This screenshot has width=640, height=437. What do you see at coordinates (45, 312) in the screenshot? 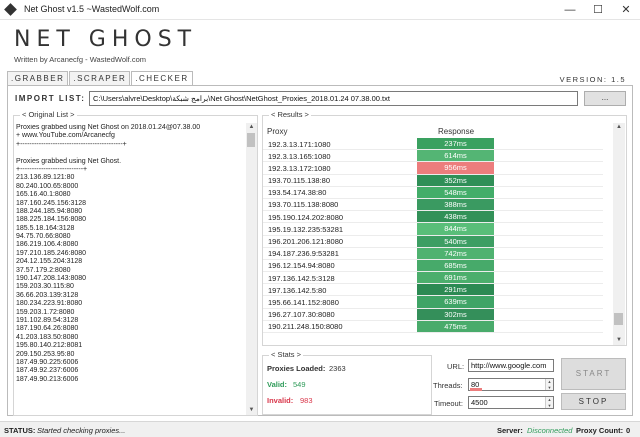
I see `original-list-line: 159.203.1.72:8080` at bounding box center [45, 312].